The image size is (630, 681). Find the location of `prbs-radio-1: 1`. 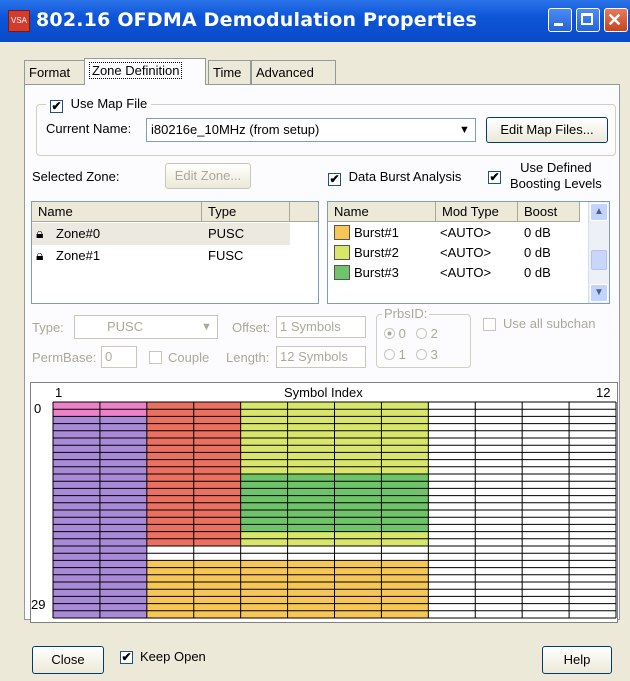

prbs-radio-1: 1 is located at coordinates (395, 354).